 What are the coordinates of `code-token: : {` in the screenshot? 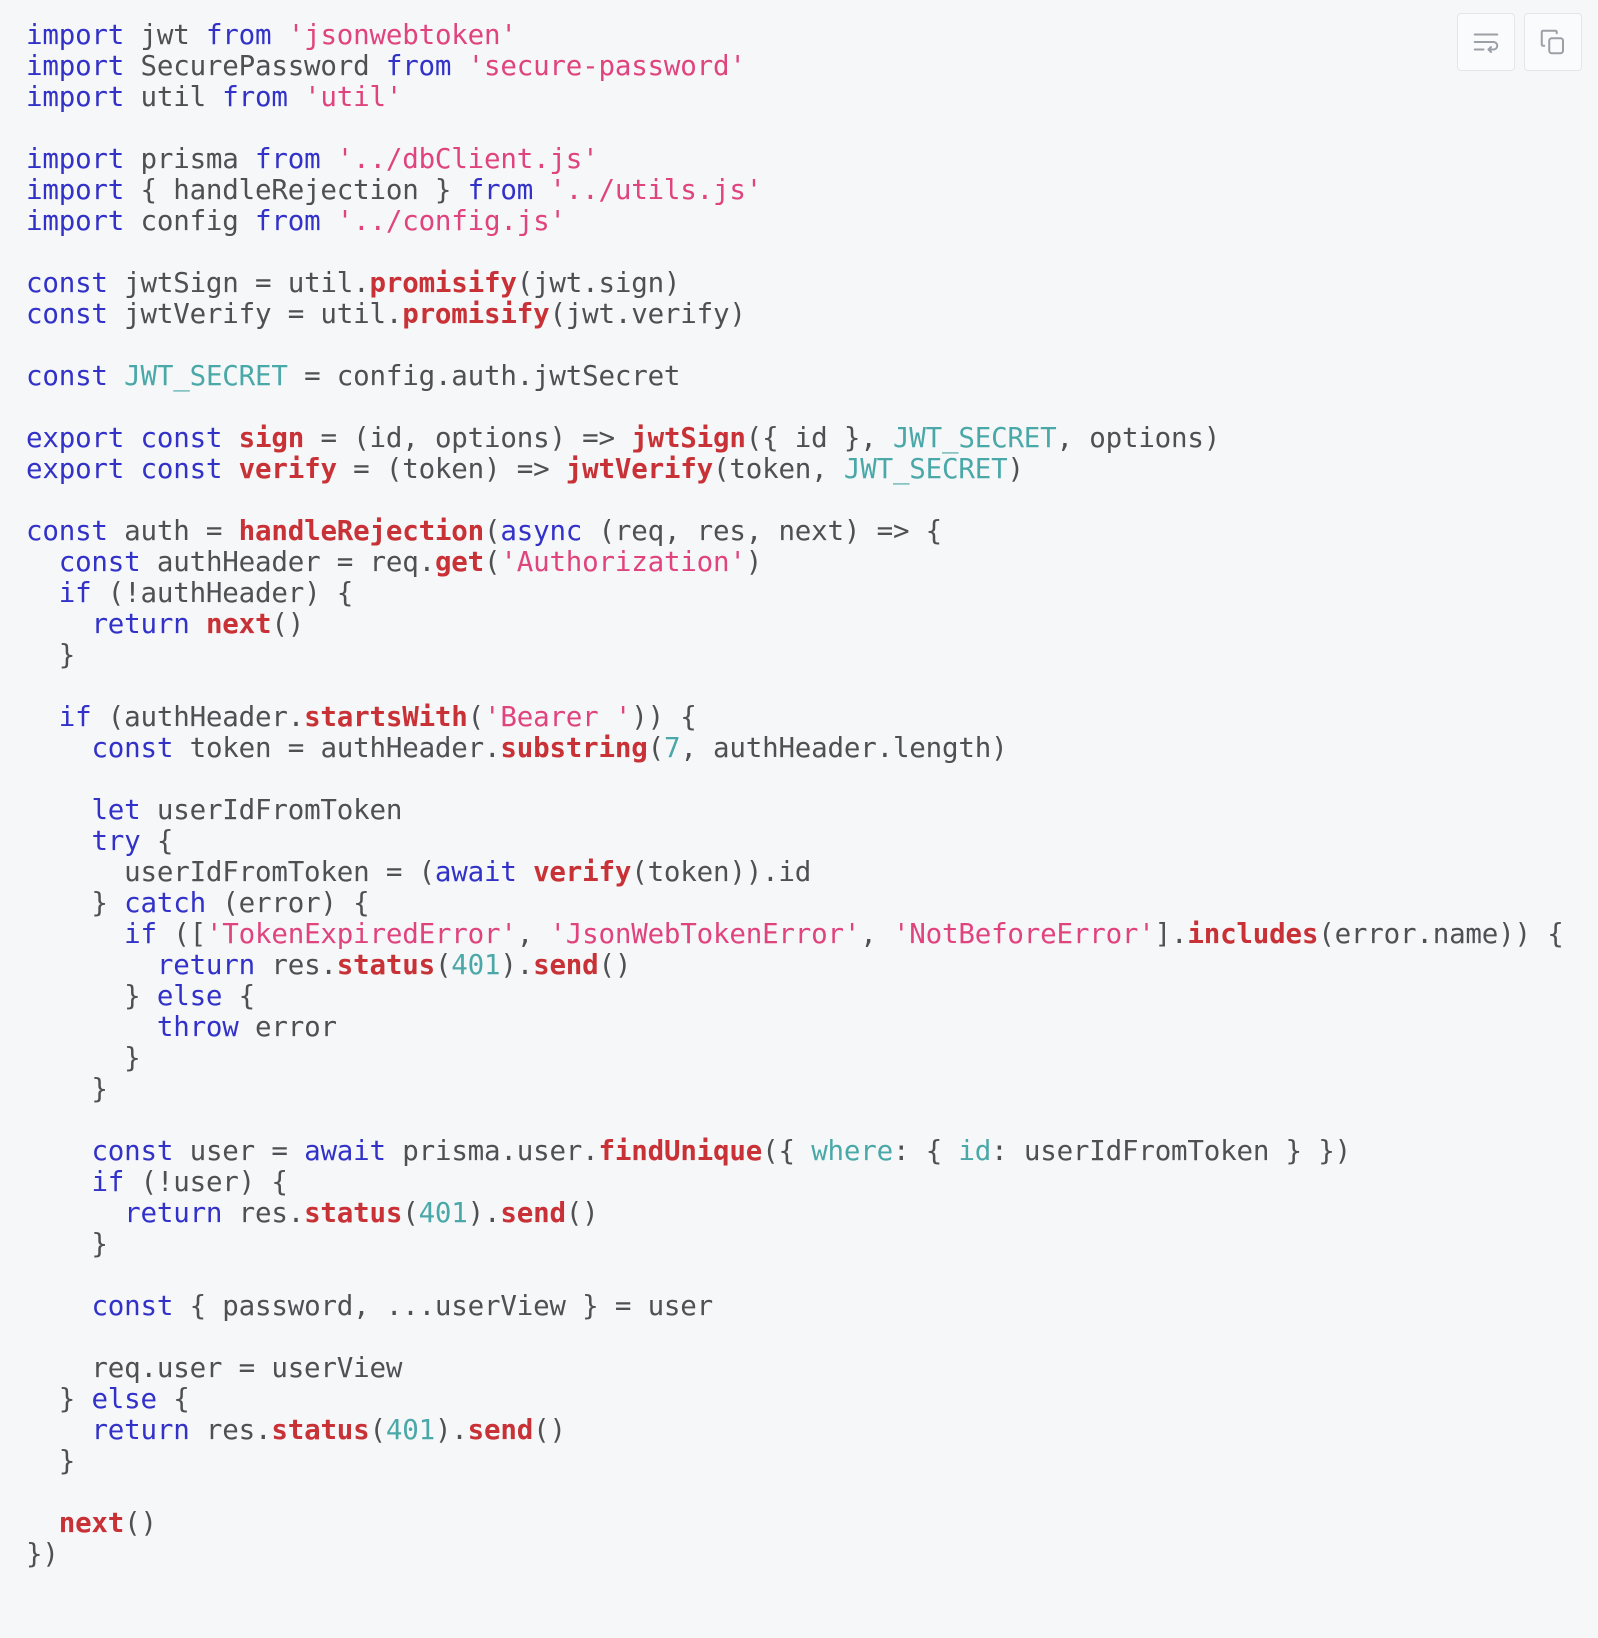 It's located at (925, 1151).